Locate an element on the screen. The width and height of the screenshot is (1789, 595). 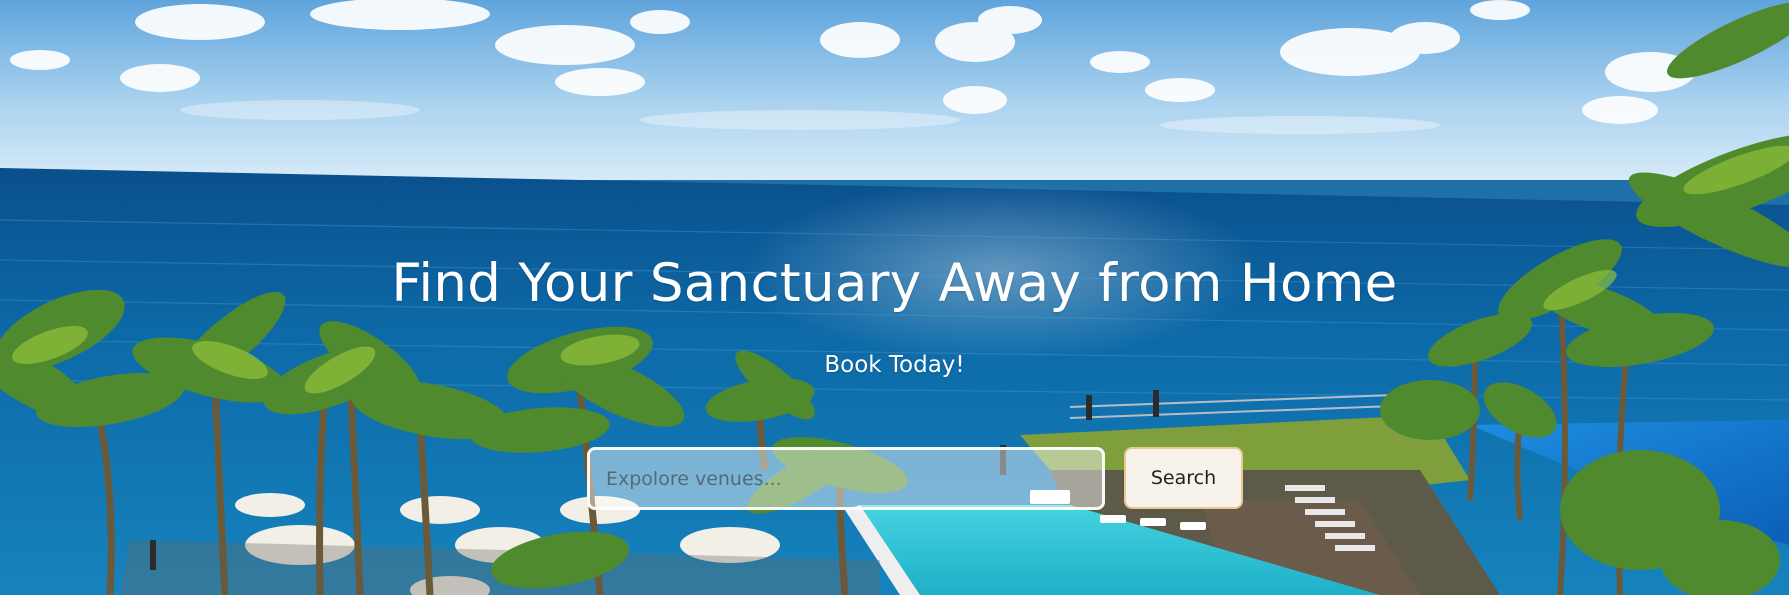
search-button: Search is located at coordinates (1183, 478).